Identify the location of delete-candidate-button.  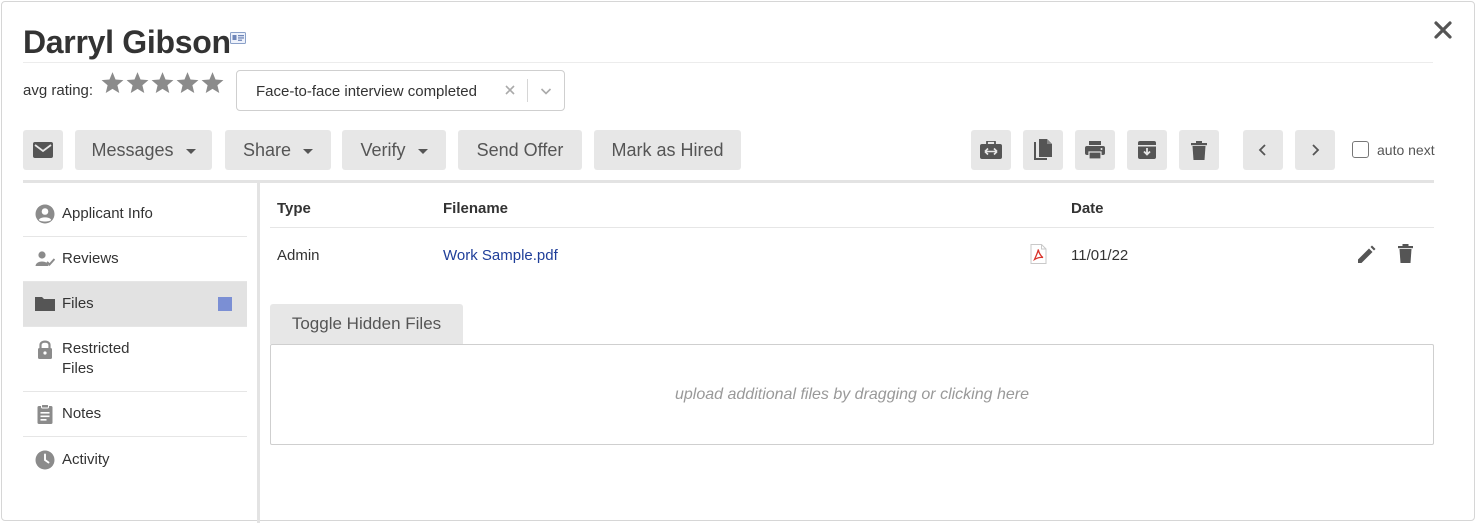
(1199, 150).